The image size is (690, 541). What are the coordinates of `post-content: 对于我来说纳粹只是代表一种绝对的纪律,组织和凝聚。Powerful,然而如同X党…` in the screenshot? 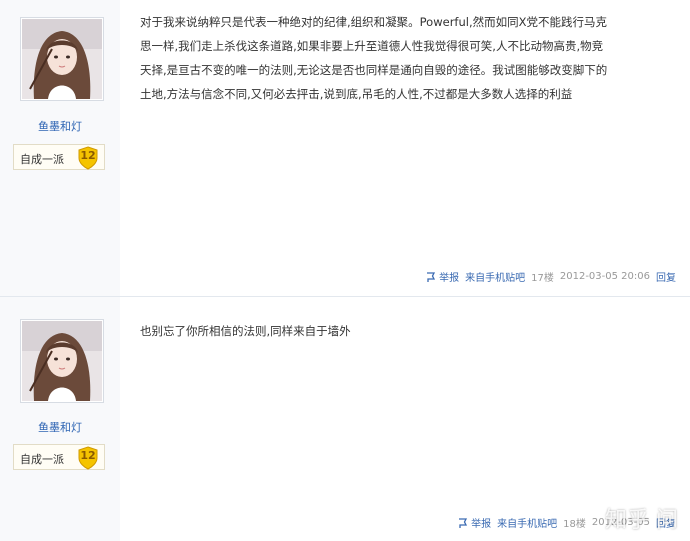 It's located at (407, 58).